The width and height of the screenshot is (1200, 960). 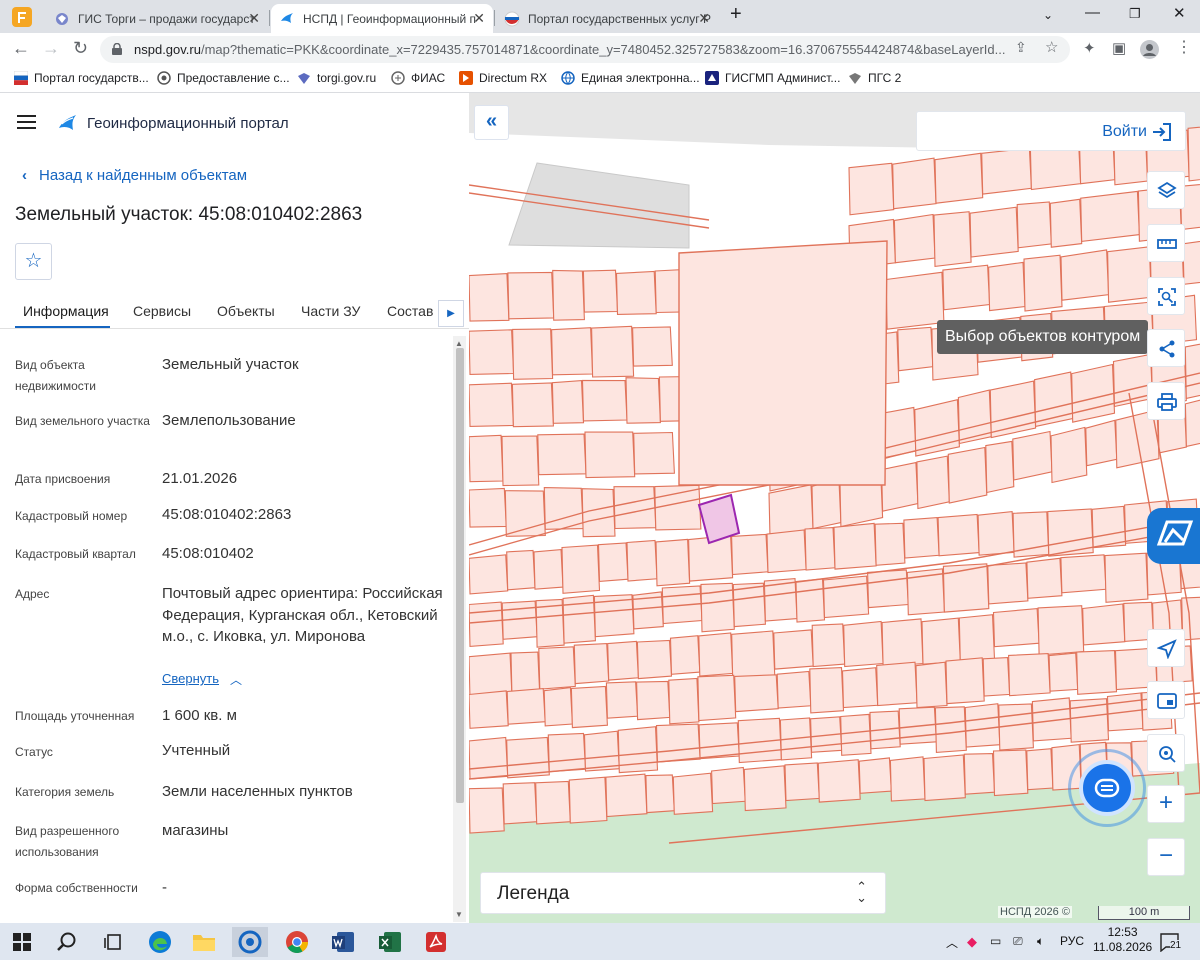 I want to click on share-button, so click(x=1166, y=348).